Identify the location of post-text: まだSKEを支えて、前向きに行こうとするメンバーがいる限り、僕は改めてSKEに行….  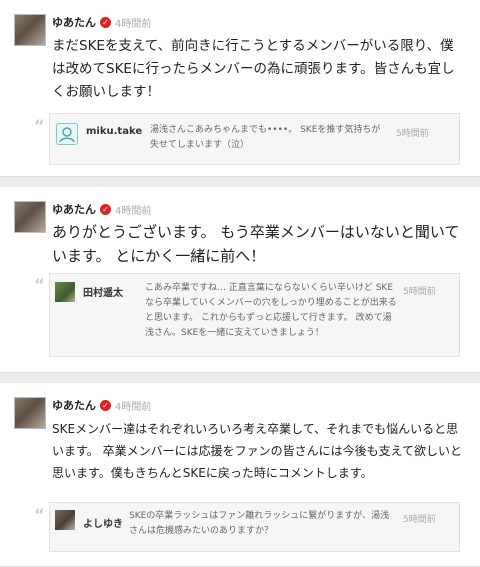
(253, 69).